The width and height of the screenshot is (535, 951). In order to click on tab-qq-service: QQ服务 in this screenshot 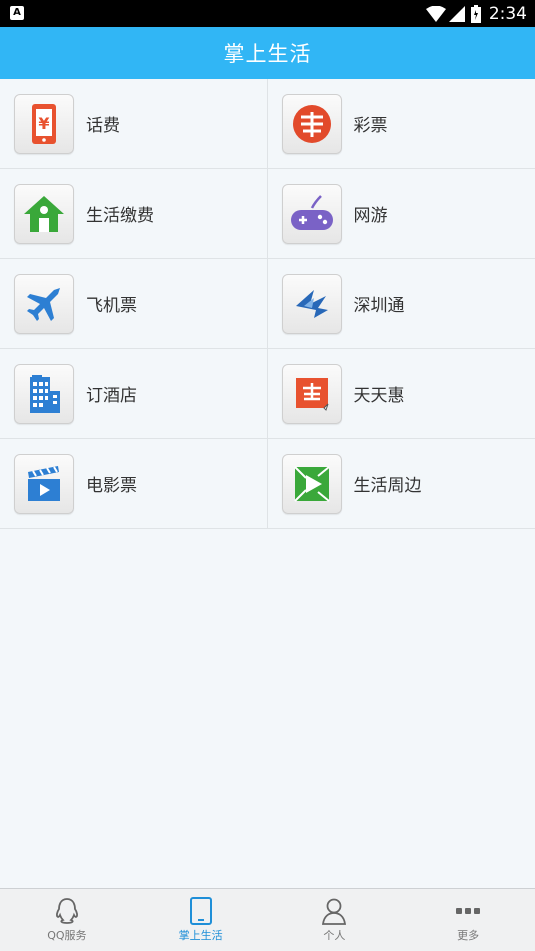, I will do `click(67, 920)`.